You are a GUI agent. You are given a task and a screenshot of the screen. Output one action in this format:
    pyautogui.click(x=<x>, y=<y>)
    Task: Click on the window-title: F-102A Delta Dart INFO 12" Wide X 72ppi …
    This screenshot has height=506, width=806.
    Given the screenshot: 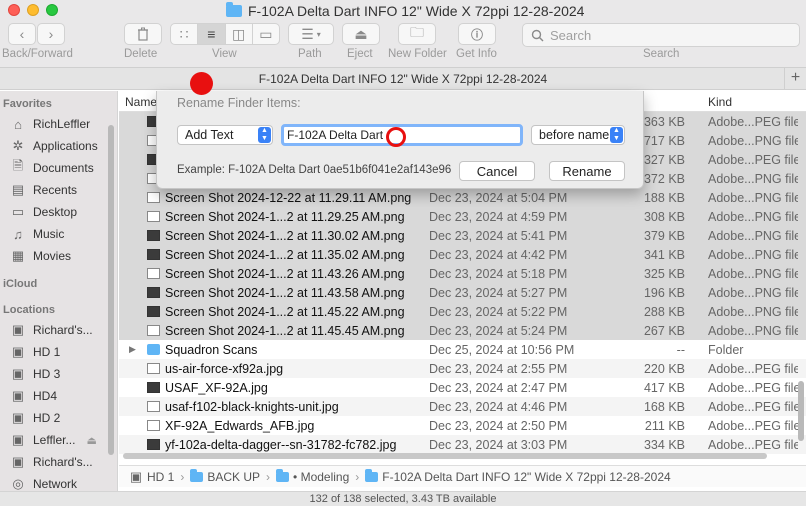 What is the action you would take?
    pyautogui.click(x=405, y=11)
    